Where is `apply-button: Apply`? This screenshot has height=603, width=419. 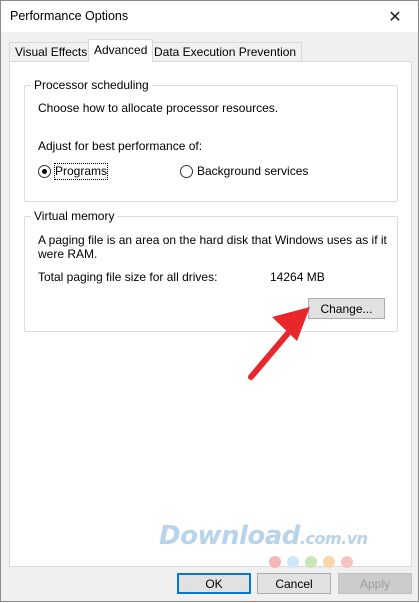 apply-button: Apply is located at coordinates (375, 583).